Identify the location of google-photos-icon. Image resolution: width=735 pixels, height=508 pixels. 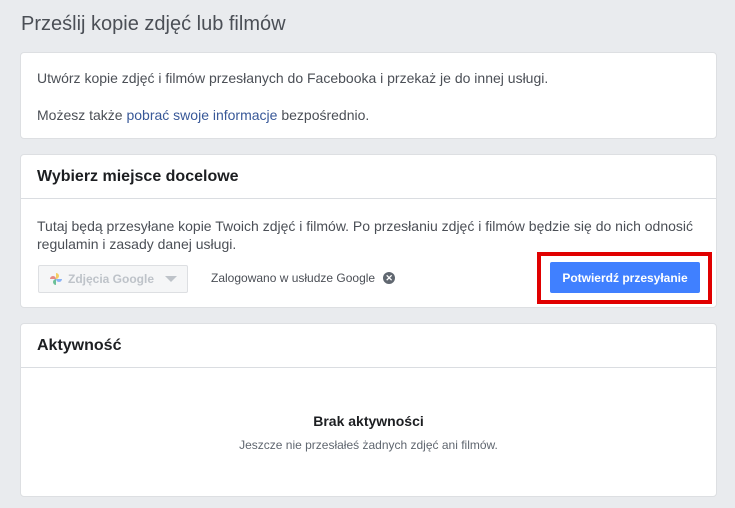
(56, 279).